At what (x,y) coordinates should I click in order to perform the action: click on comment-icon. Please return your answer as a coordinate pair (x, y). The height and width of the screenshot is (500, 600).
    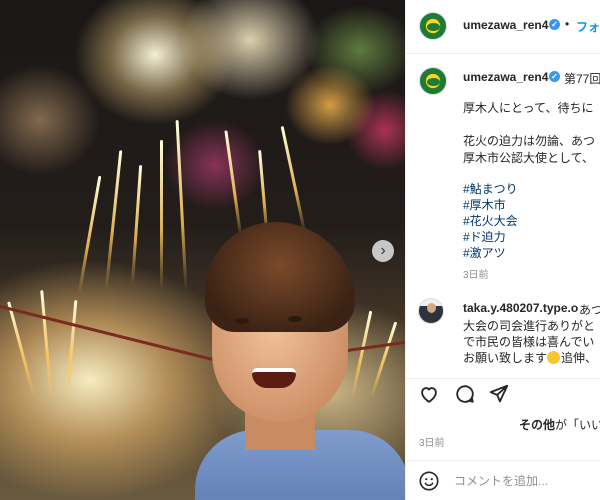
    Looking at the image, I should click on (465, 394).